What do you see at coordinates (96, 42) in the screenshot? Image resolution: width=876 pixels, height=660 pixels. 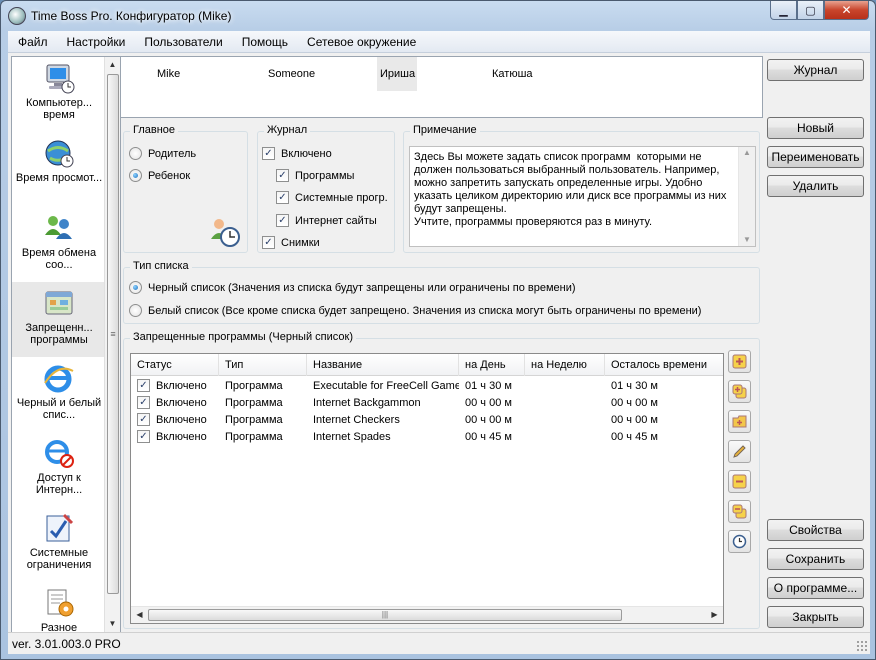 I see `menu-settings: Настройки` at bounding box center [96, 42].